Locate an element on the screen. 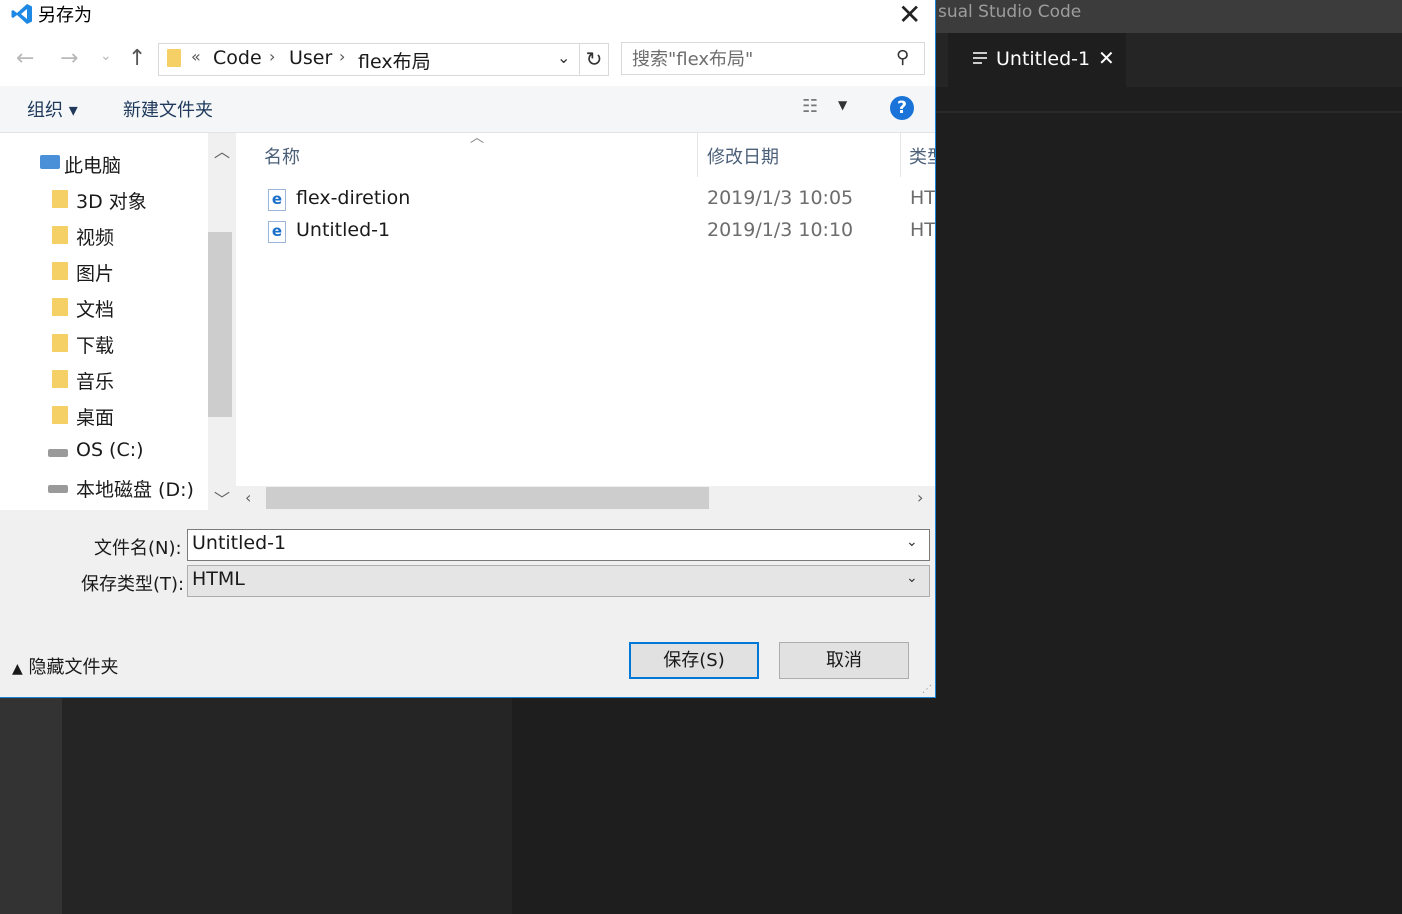 The image size is (1402, 914). chevron-up-icon: ▲ is located at coordinates (17, 669).